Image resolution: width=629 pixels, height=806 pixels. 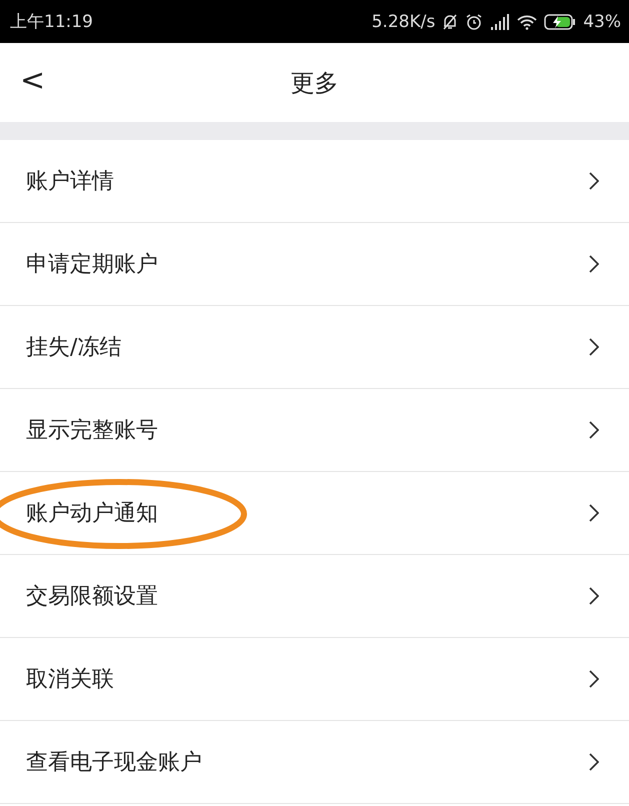 I want to click on menu-item: 申请定期账户, so click(x=314, y=264).